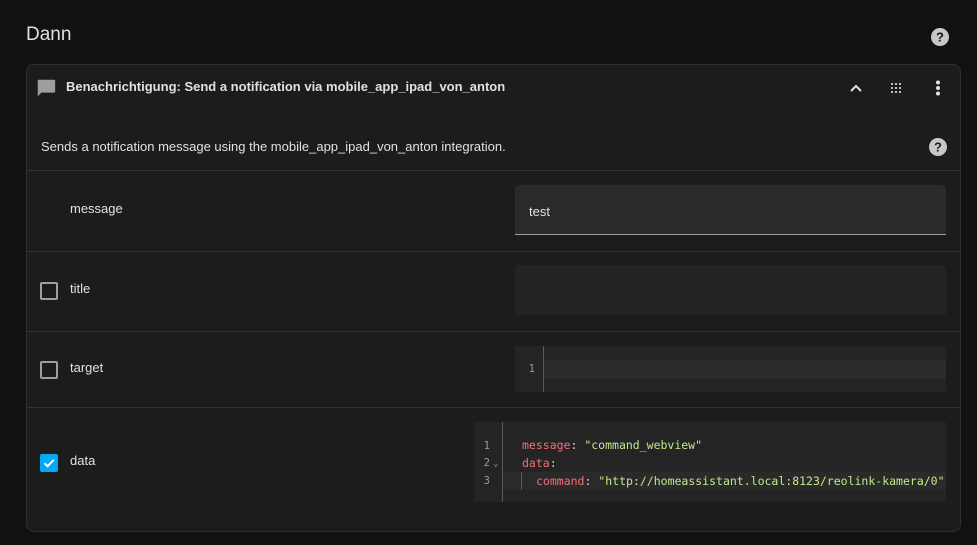 This screenshot has height=545, width=977. Describe the element at coordinates (49, 291) in the screenshot. I see `title-checkbox` at that location.